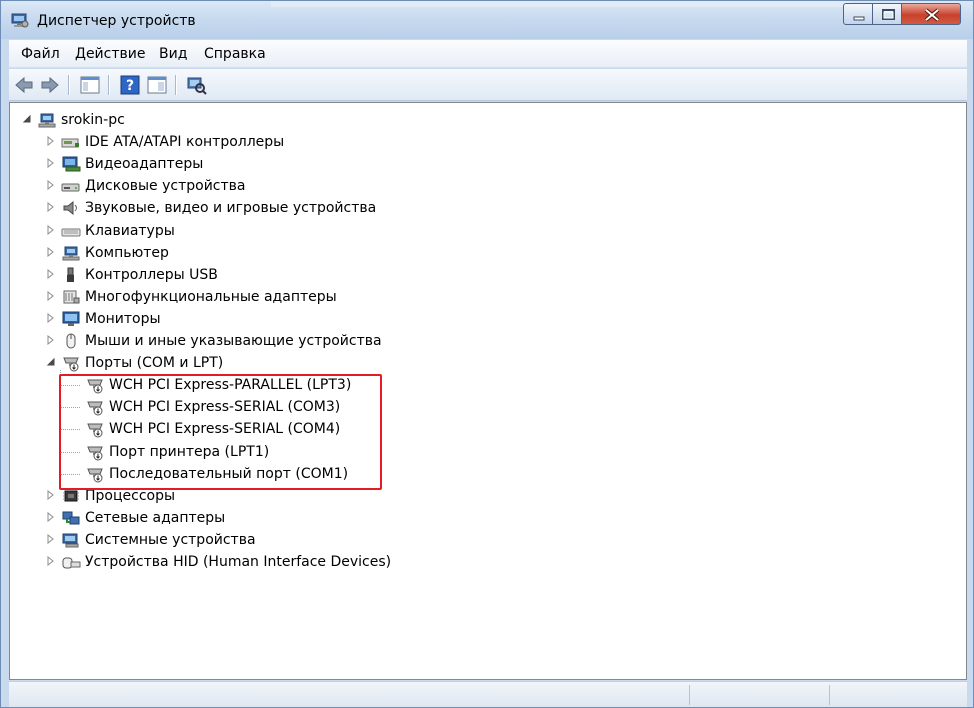 The width and height of the screenshot is (974, 708). I want to click on tree-item-label: Мыши и иные указывающие устройства, so click(233, 341).